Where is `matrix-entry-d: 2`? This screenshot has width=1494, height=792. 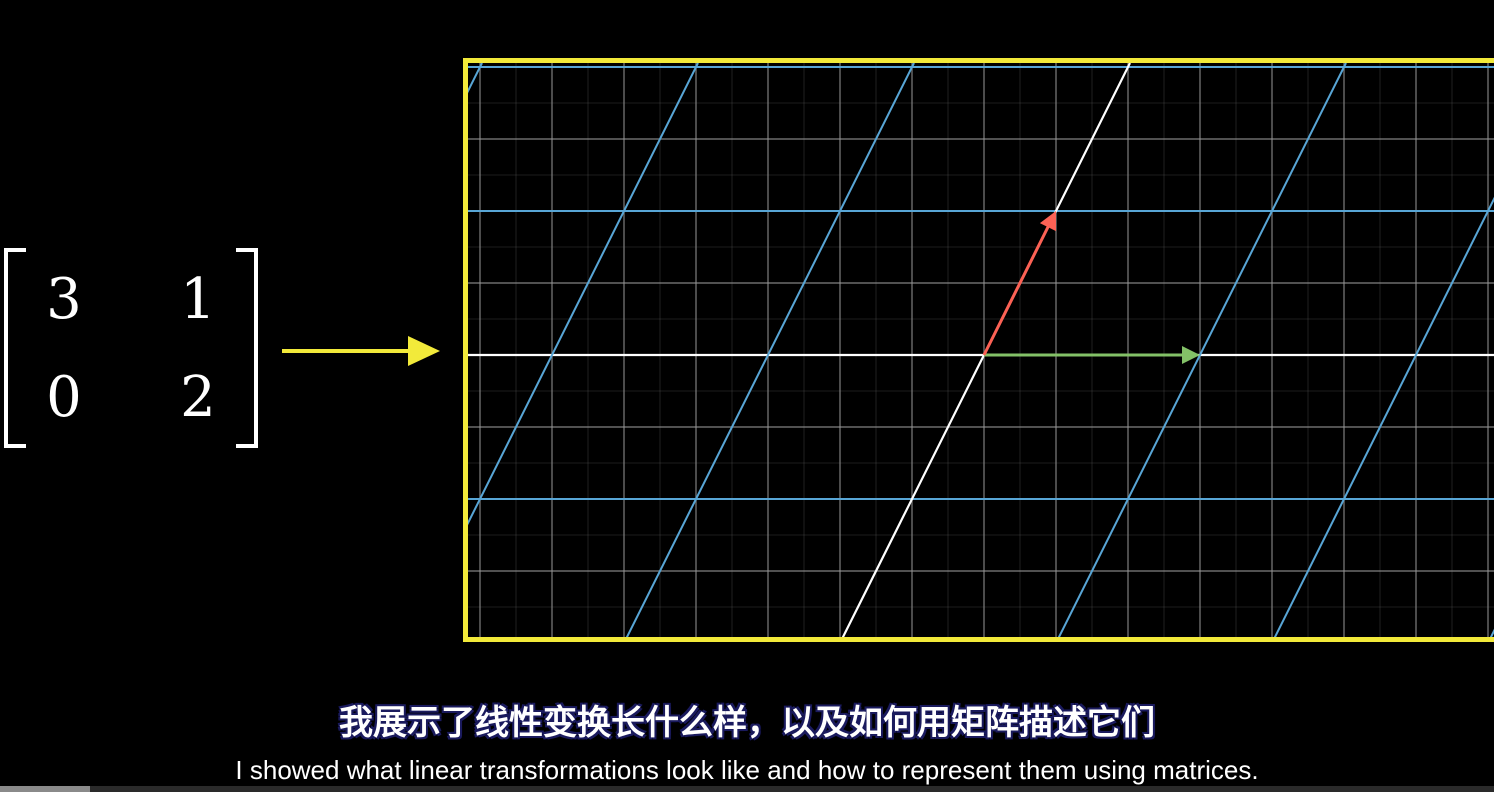 matrix-entry-d: 2 is located at coordinates (198, 397).